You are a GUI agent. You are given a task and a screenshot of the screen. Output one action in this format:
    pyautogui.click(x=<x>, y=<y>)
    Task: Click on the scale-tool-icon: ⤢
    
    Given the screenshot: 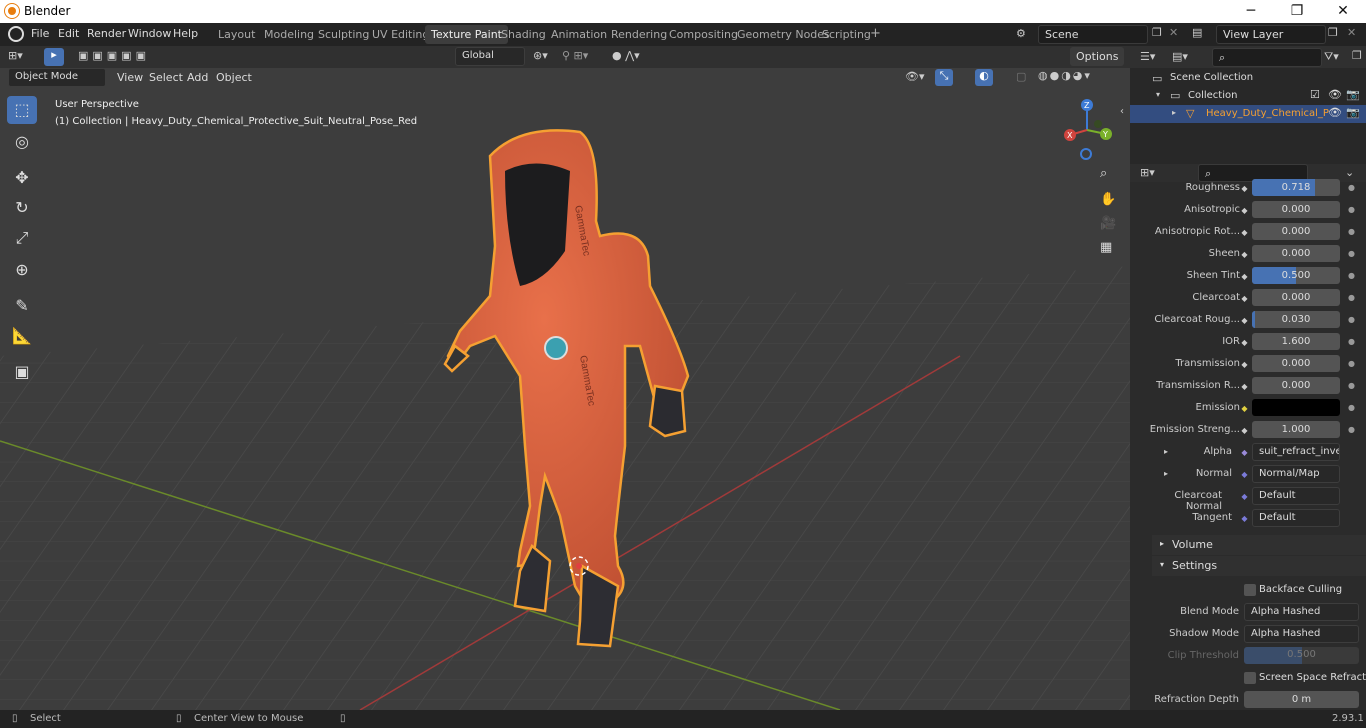 What is the action you would take?
    pyautogui.click(x=22, y=238)
    